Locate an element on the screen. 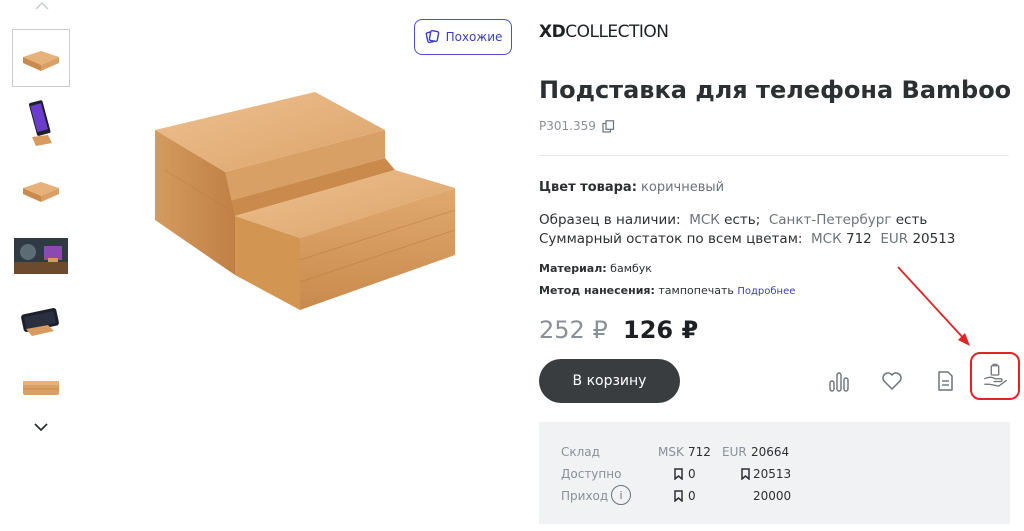  similar-products-button: Похожие is located at coordinates (463, 37).